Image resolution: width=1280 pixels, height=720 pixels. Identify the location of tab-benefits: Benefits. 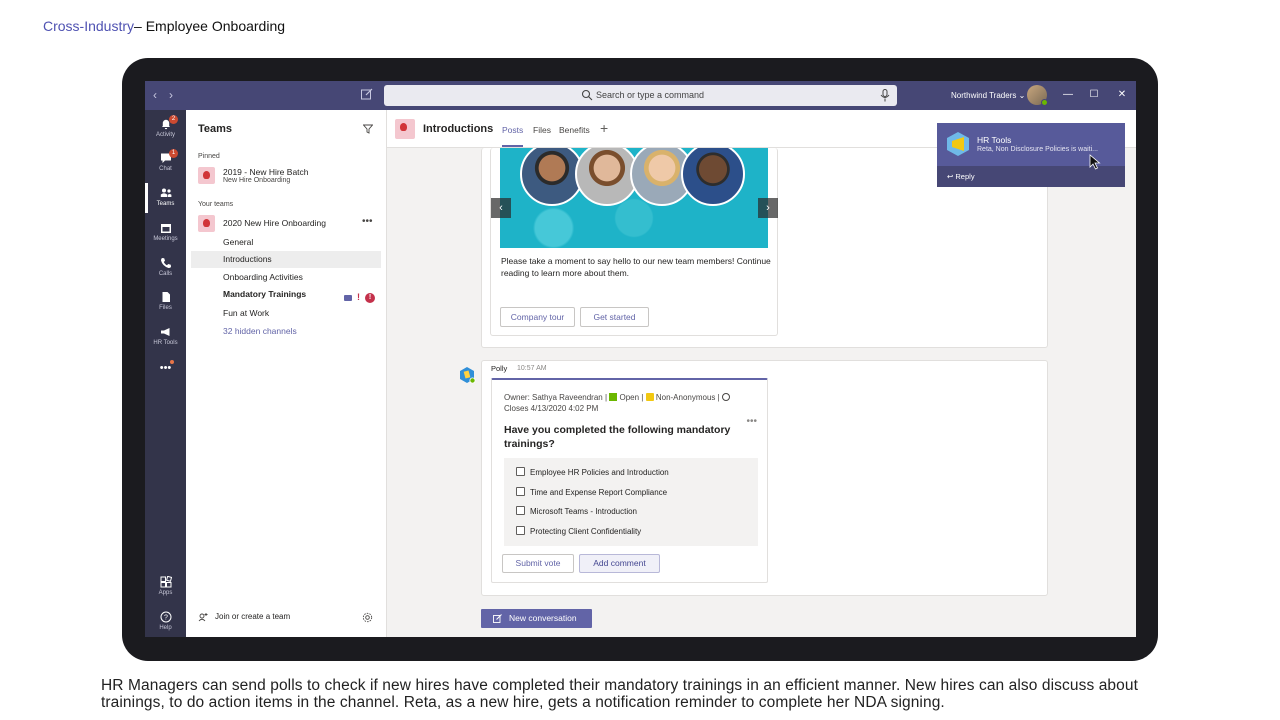
(574, 130).